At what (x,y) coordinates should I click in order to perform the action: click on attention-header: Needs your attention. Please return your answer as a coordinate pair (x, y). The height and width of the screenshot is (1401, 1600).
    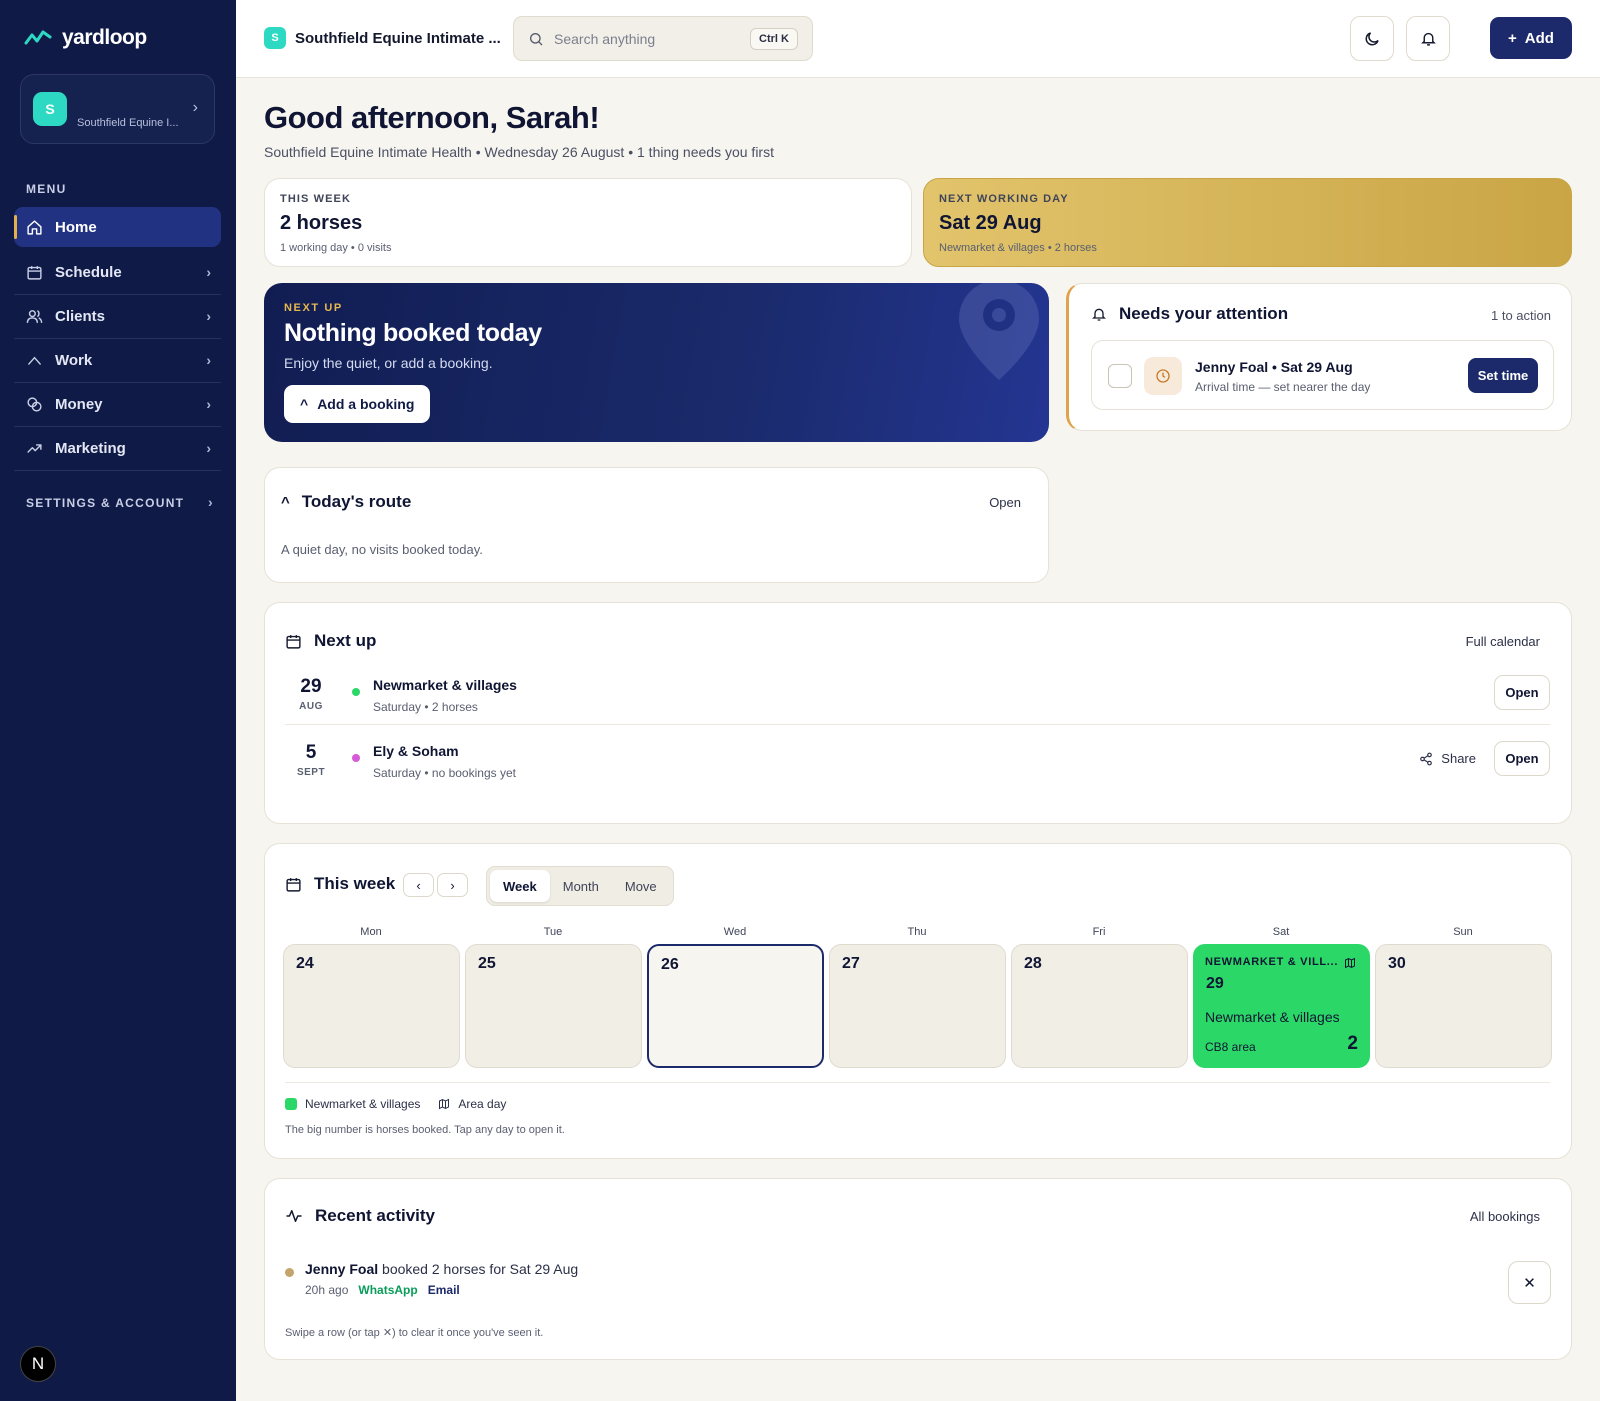
    Looking at the image, I should click on (1189, 314).